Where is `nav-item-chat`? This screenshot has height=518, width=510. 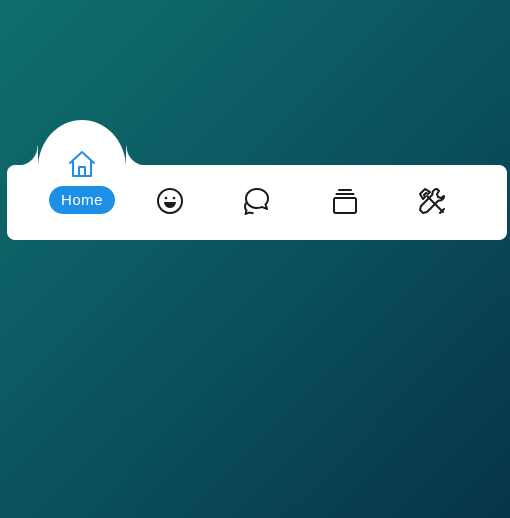 nav-item-chat is located at coordinates (257, 201).